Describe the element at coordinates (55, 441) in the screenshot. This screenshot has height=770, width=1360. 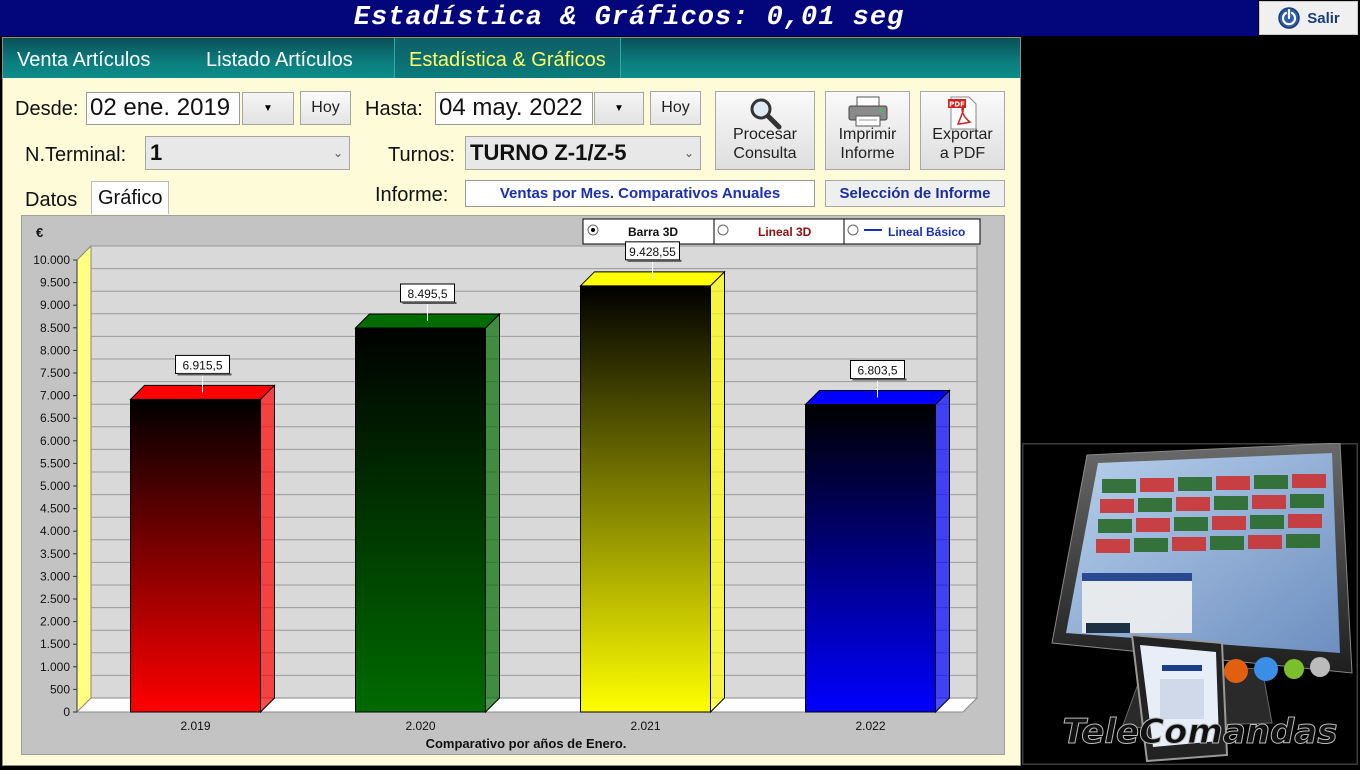
I see `y-tick-label: 6.000` at that location.